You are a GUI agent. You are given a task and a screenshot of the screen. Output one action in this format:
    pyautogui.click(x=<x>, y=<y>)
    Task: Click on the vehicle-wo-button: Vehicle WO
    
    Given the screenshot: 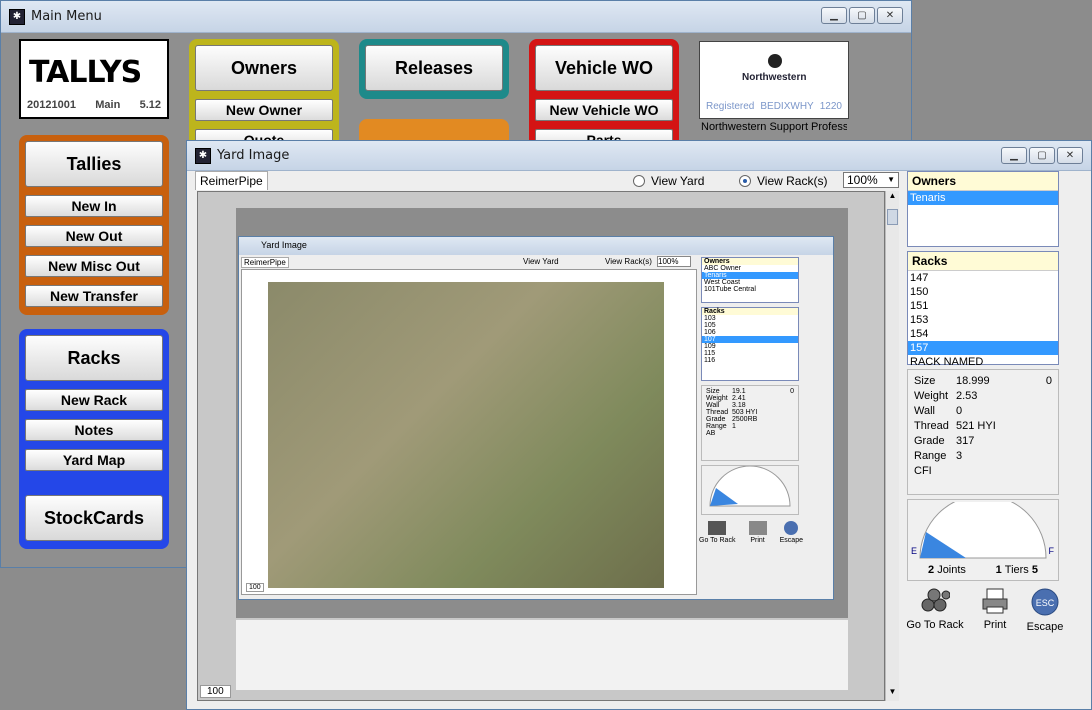 What is the action you would take?
    pyautogui.click(x=604, y=68)
    